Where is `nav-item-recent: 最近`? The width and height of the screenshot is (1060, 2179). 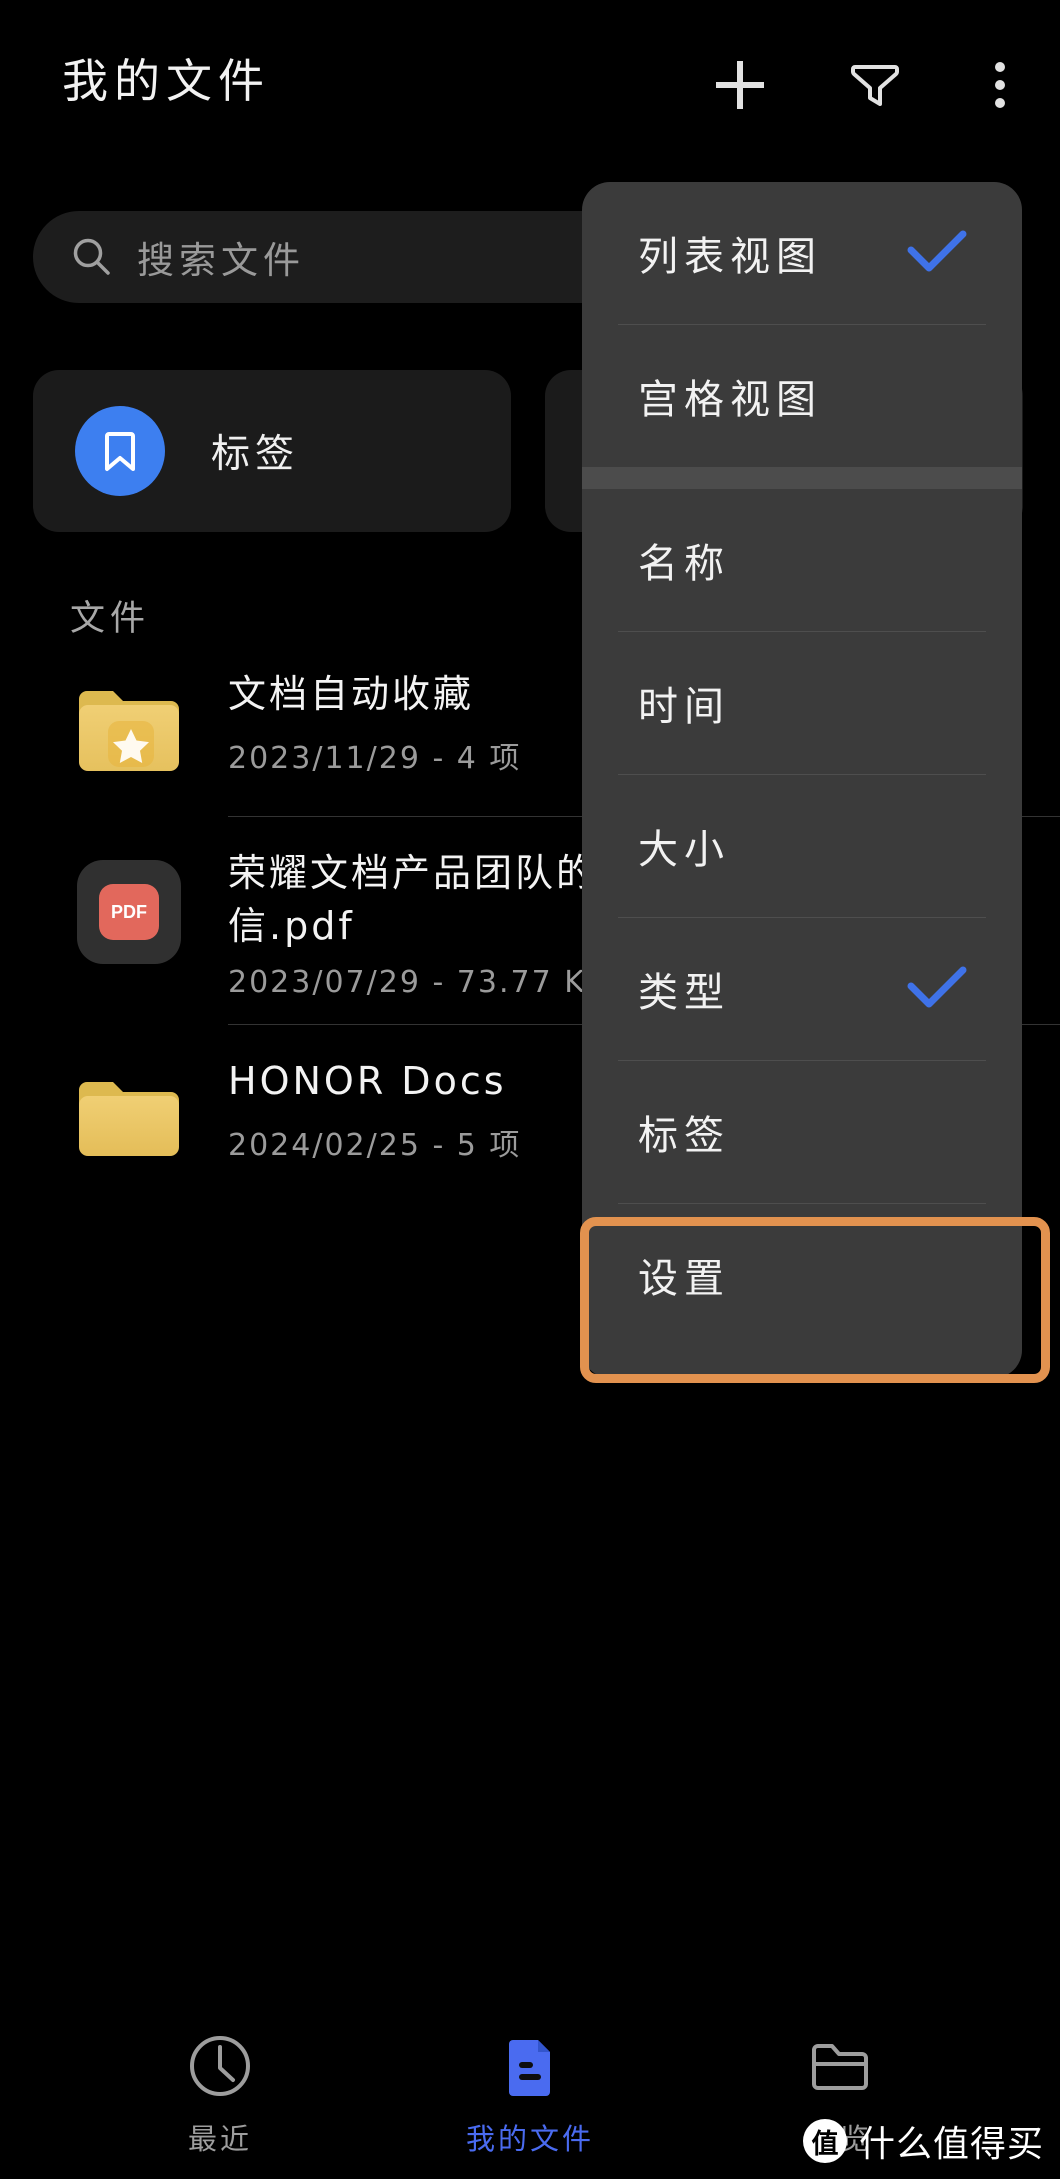
nav-item-recent: 最近 is located at coordinates (220, 2100).